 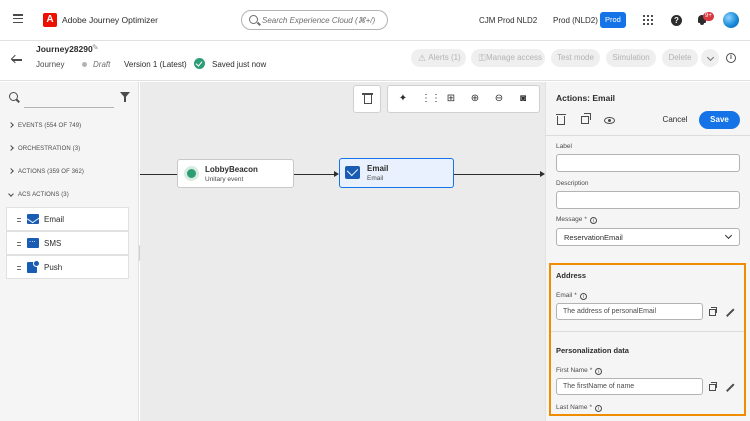 What do you see at coordinates (322, 20) in the screenshot?
I see `search-input` at bounding box center [322, 20].